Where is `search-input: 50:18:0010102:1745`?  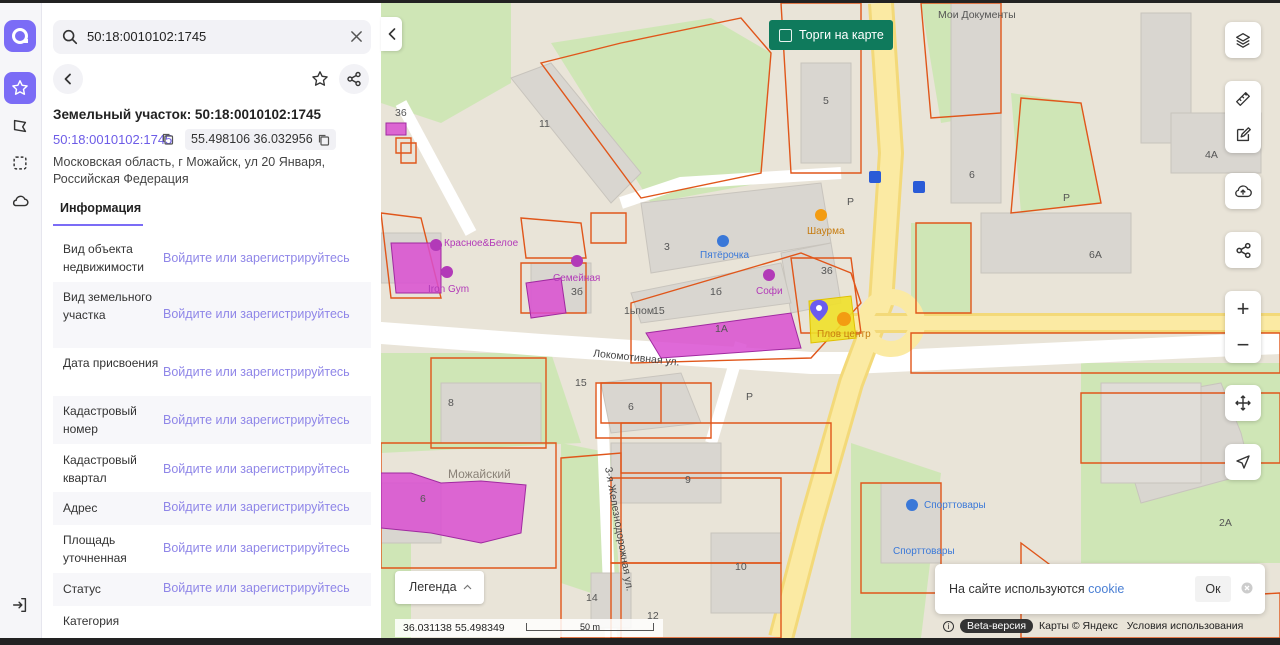
search-input: 50:18:0010102:1745 is located at coordinates (146, 36).